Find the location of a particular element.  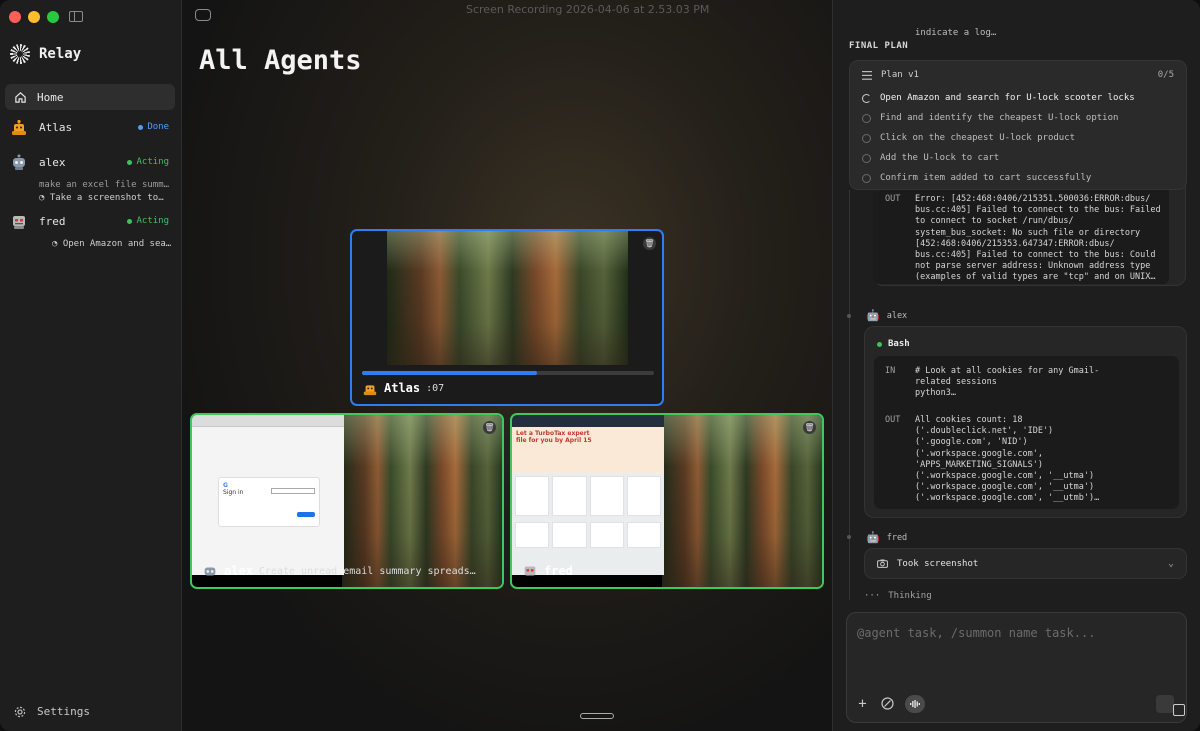

camera-icon is located at coordinates (882, 563).